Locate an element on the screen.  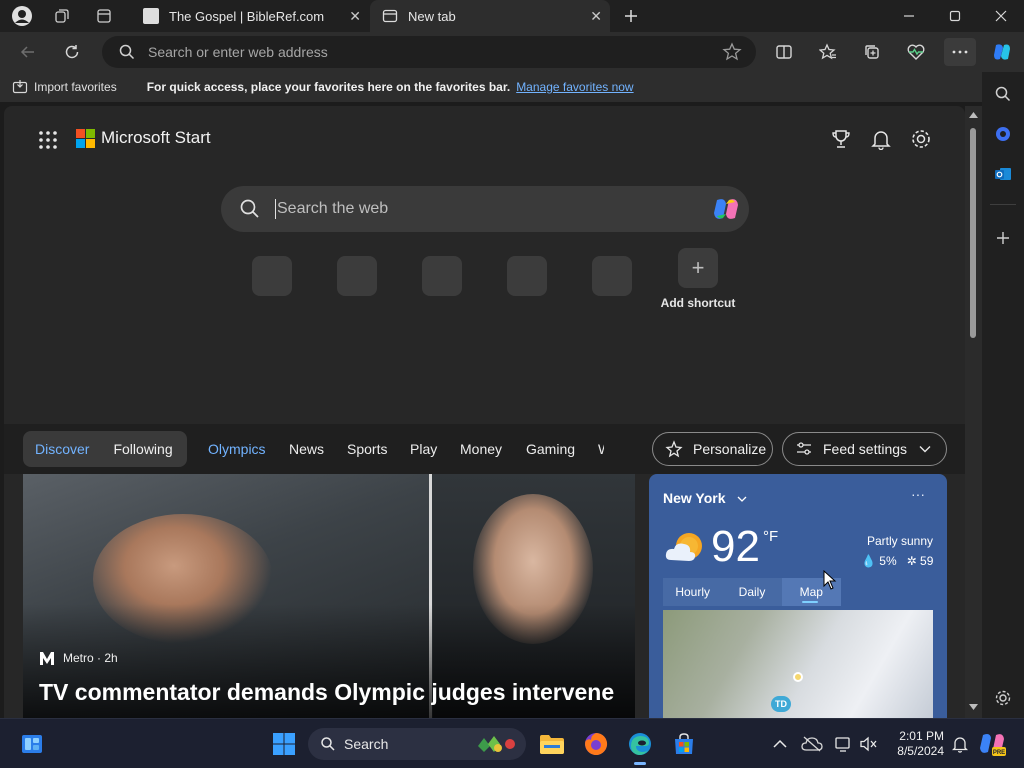
search-placeholder: Search the web is located at coordinates (333, 208).